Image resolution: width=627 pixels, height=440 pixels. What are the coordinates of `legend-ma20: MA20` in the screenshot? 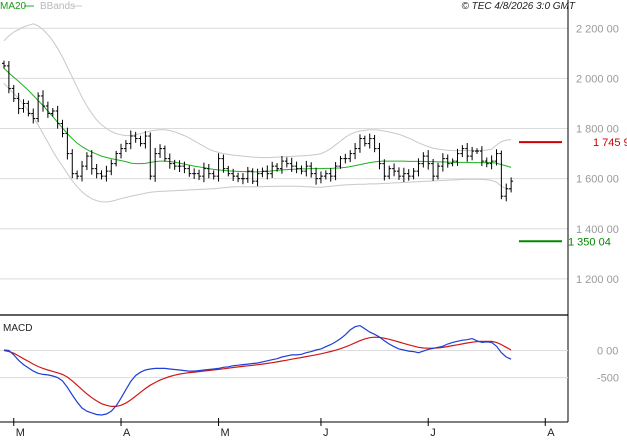 It's located at (13, 6).